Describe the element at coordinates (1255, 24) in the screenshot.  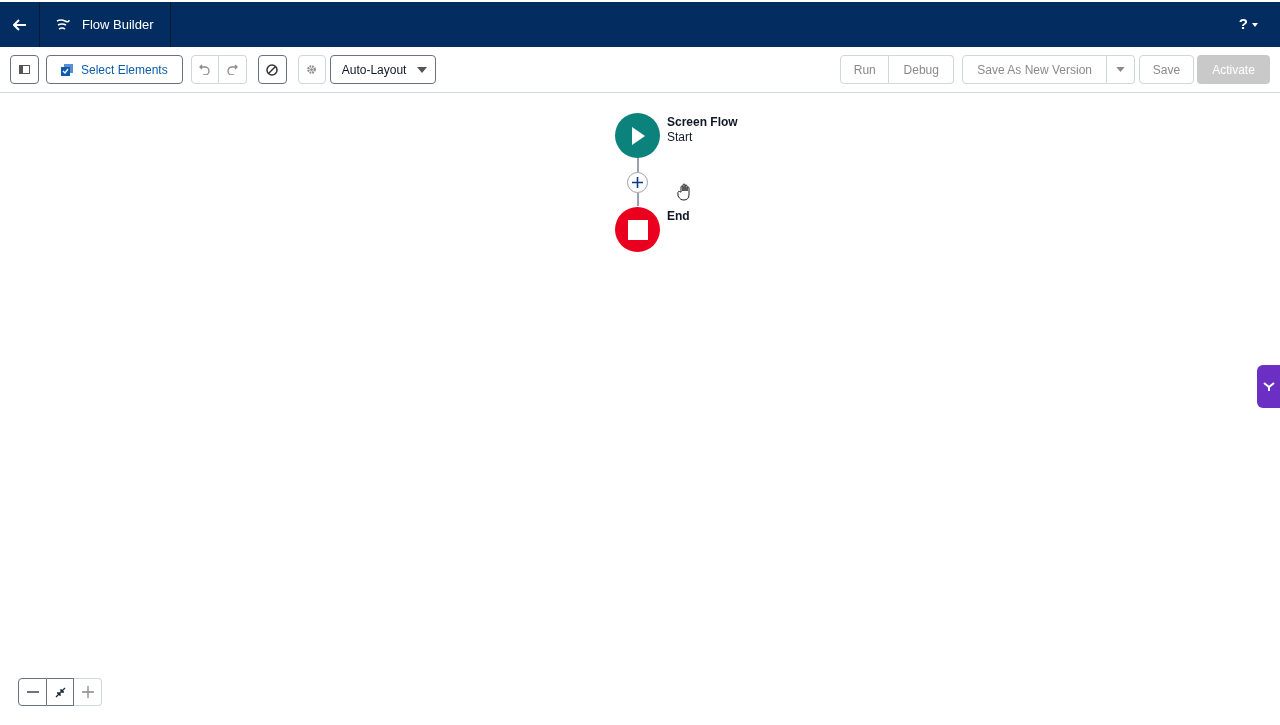
I see `help-menu-button: ?` at that location.